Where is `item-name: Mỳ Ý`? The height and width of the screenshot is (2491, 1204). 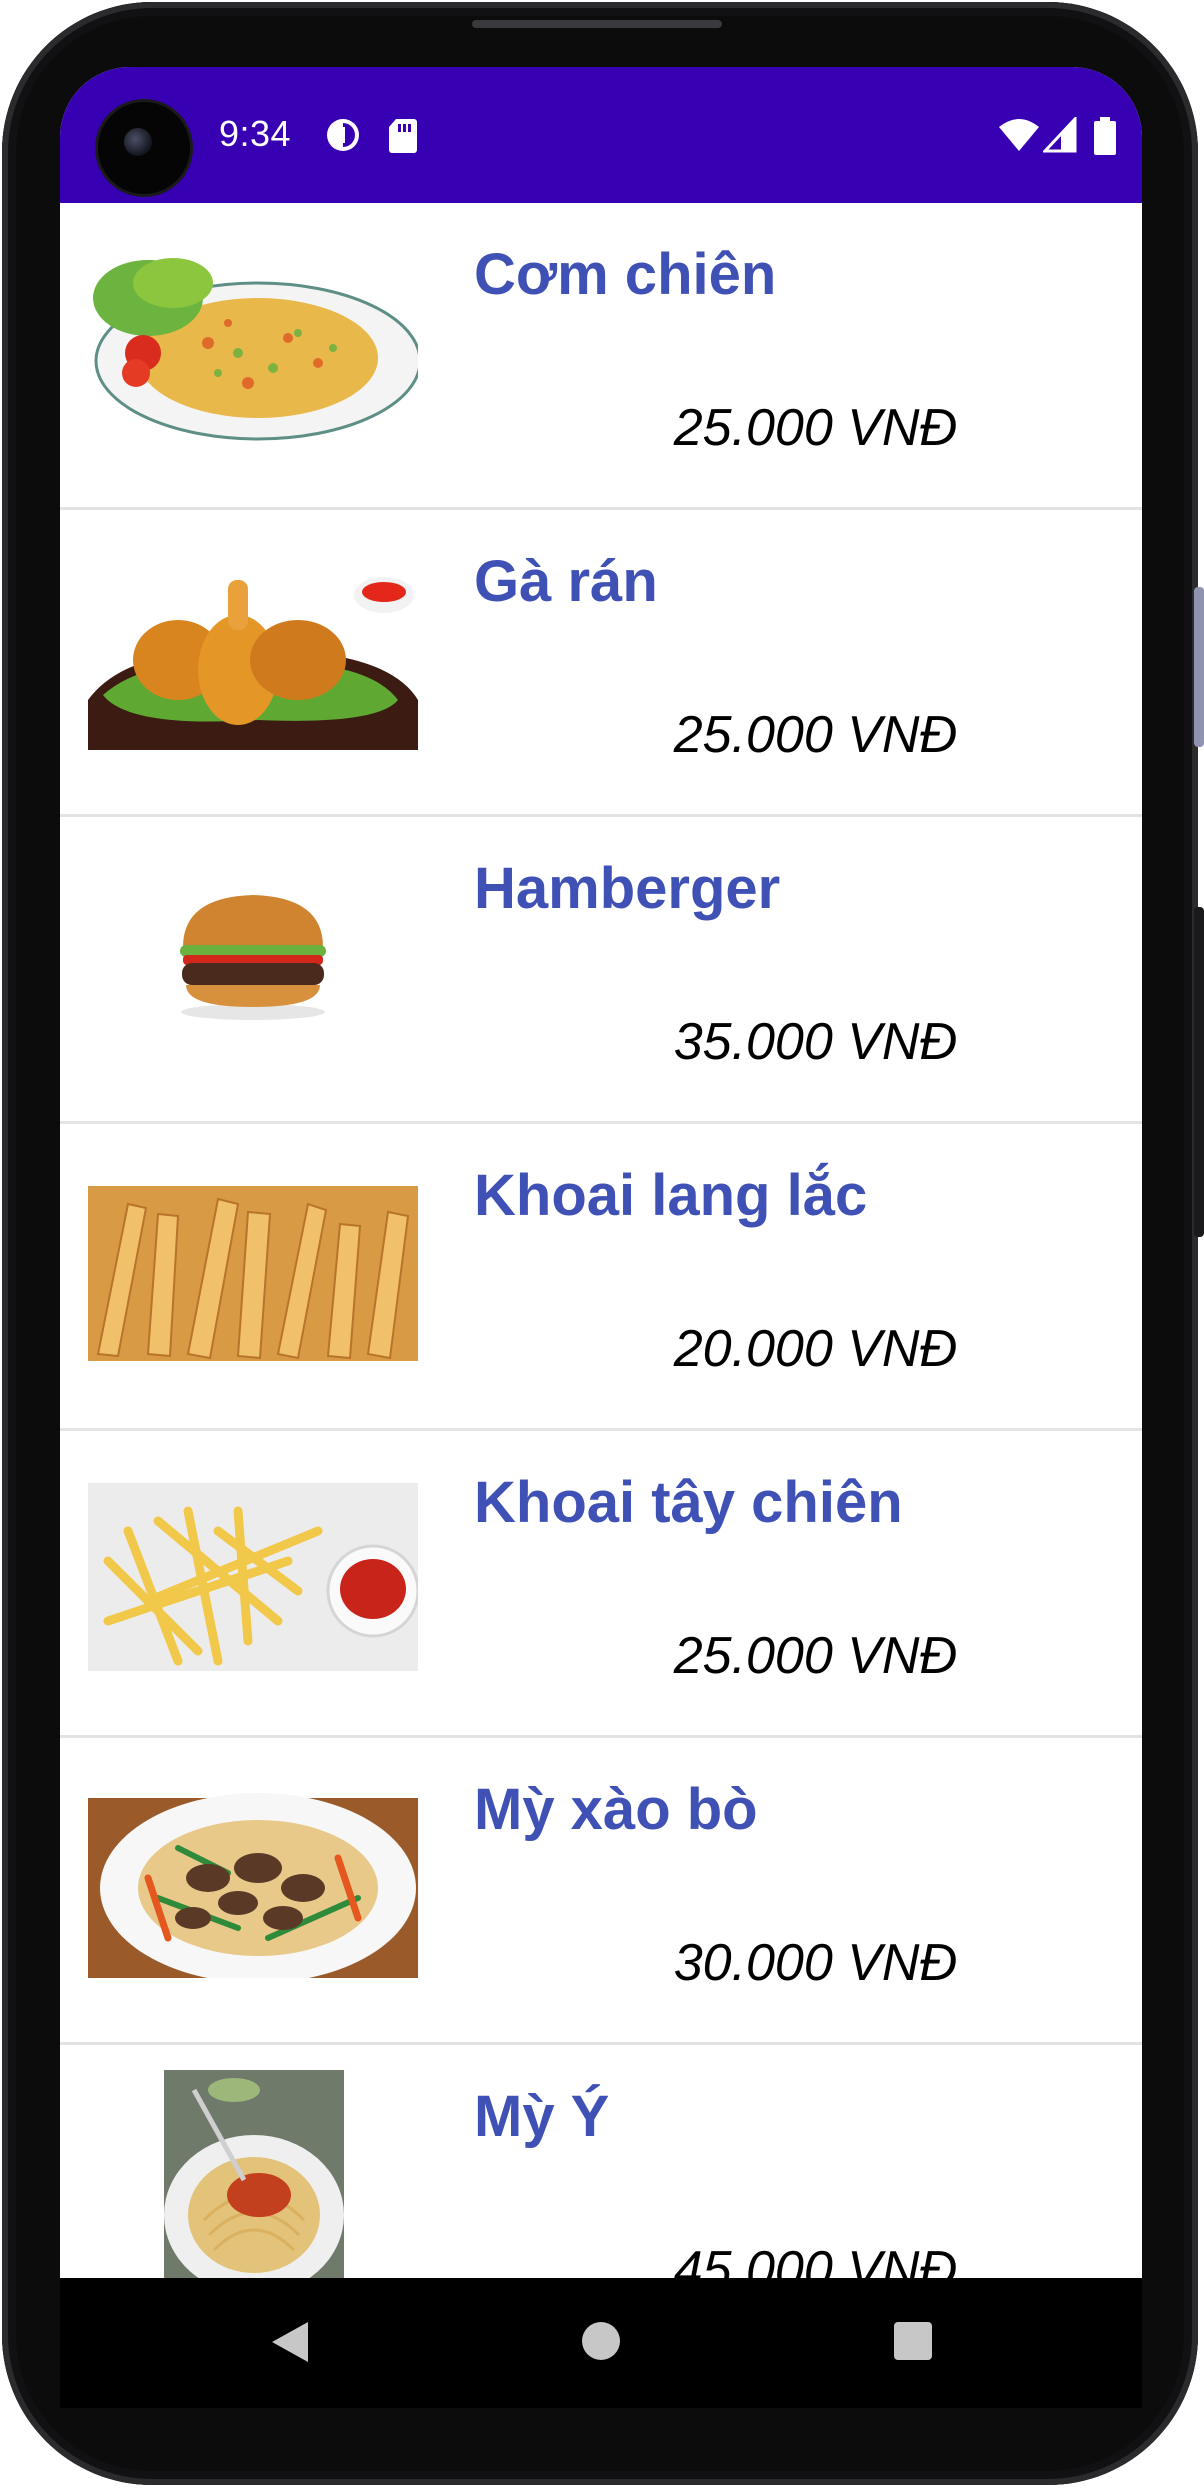
item-name: Mỳ Ý is located at coordinates (542, 2116).